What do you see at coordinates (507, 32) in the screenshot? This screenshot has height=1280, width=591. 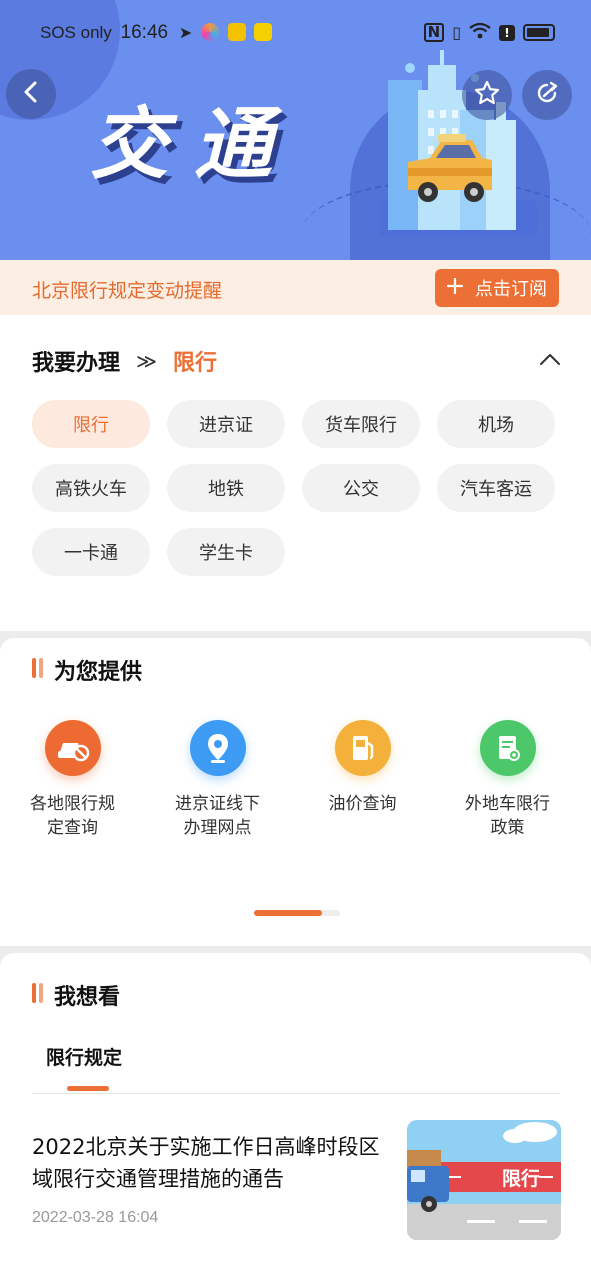 I see `alert-icon: !` at bounding box center [507, 32].